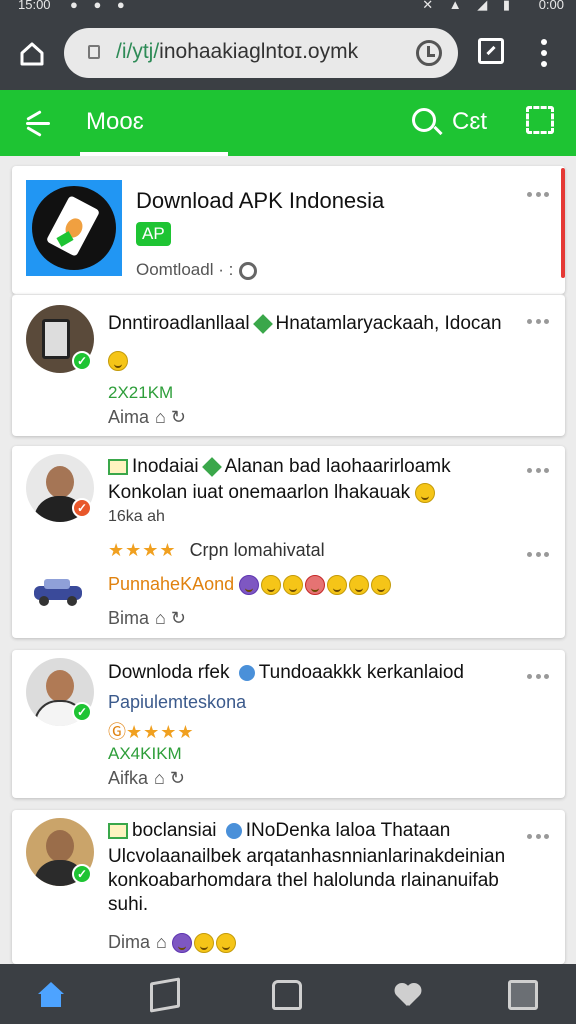 The width and height of the screenshot is (576, 1024). Describe the element at coordinates (248, 270) in the screenshot. I see `download-icon` at that location.